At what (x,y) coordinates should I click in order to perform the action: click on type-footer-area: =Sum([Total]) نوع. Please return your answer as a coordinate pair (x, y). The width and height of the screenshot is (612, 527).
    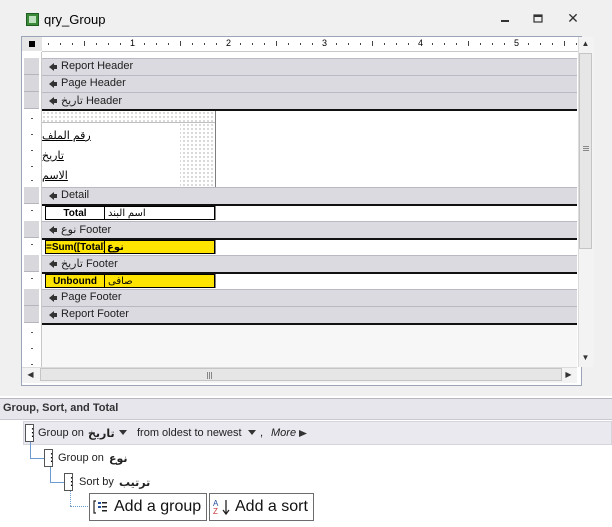
    Looking at the image, I should click on (309, 247).